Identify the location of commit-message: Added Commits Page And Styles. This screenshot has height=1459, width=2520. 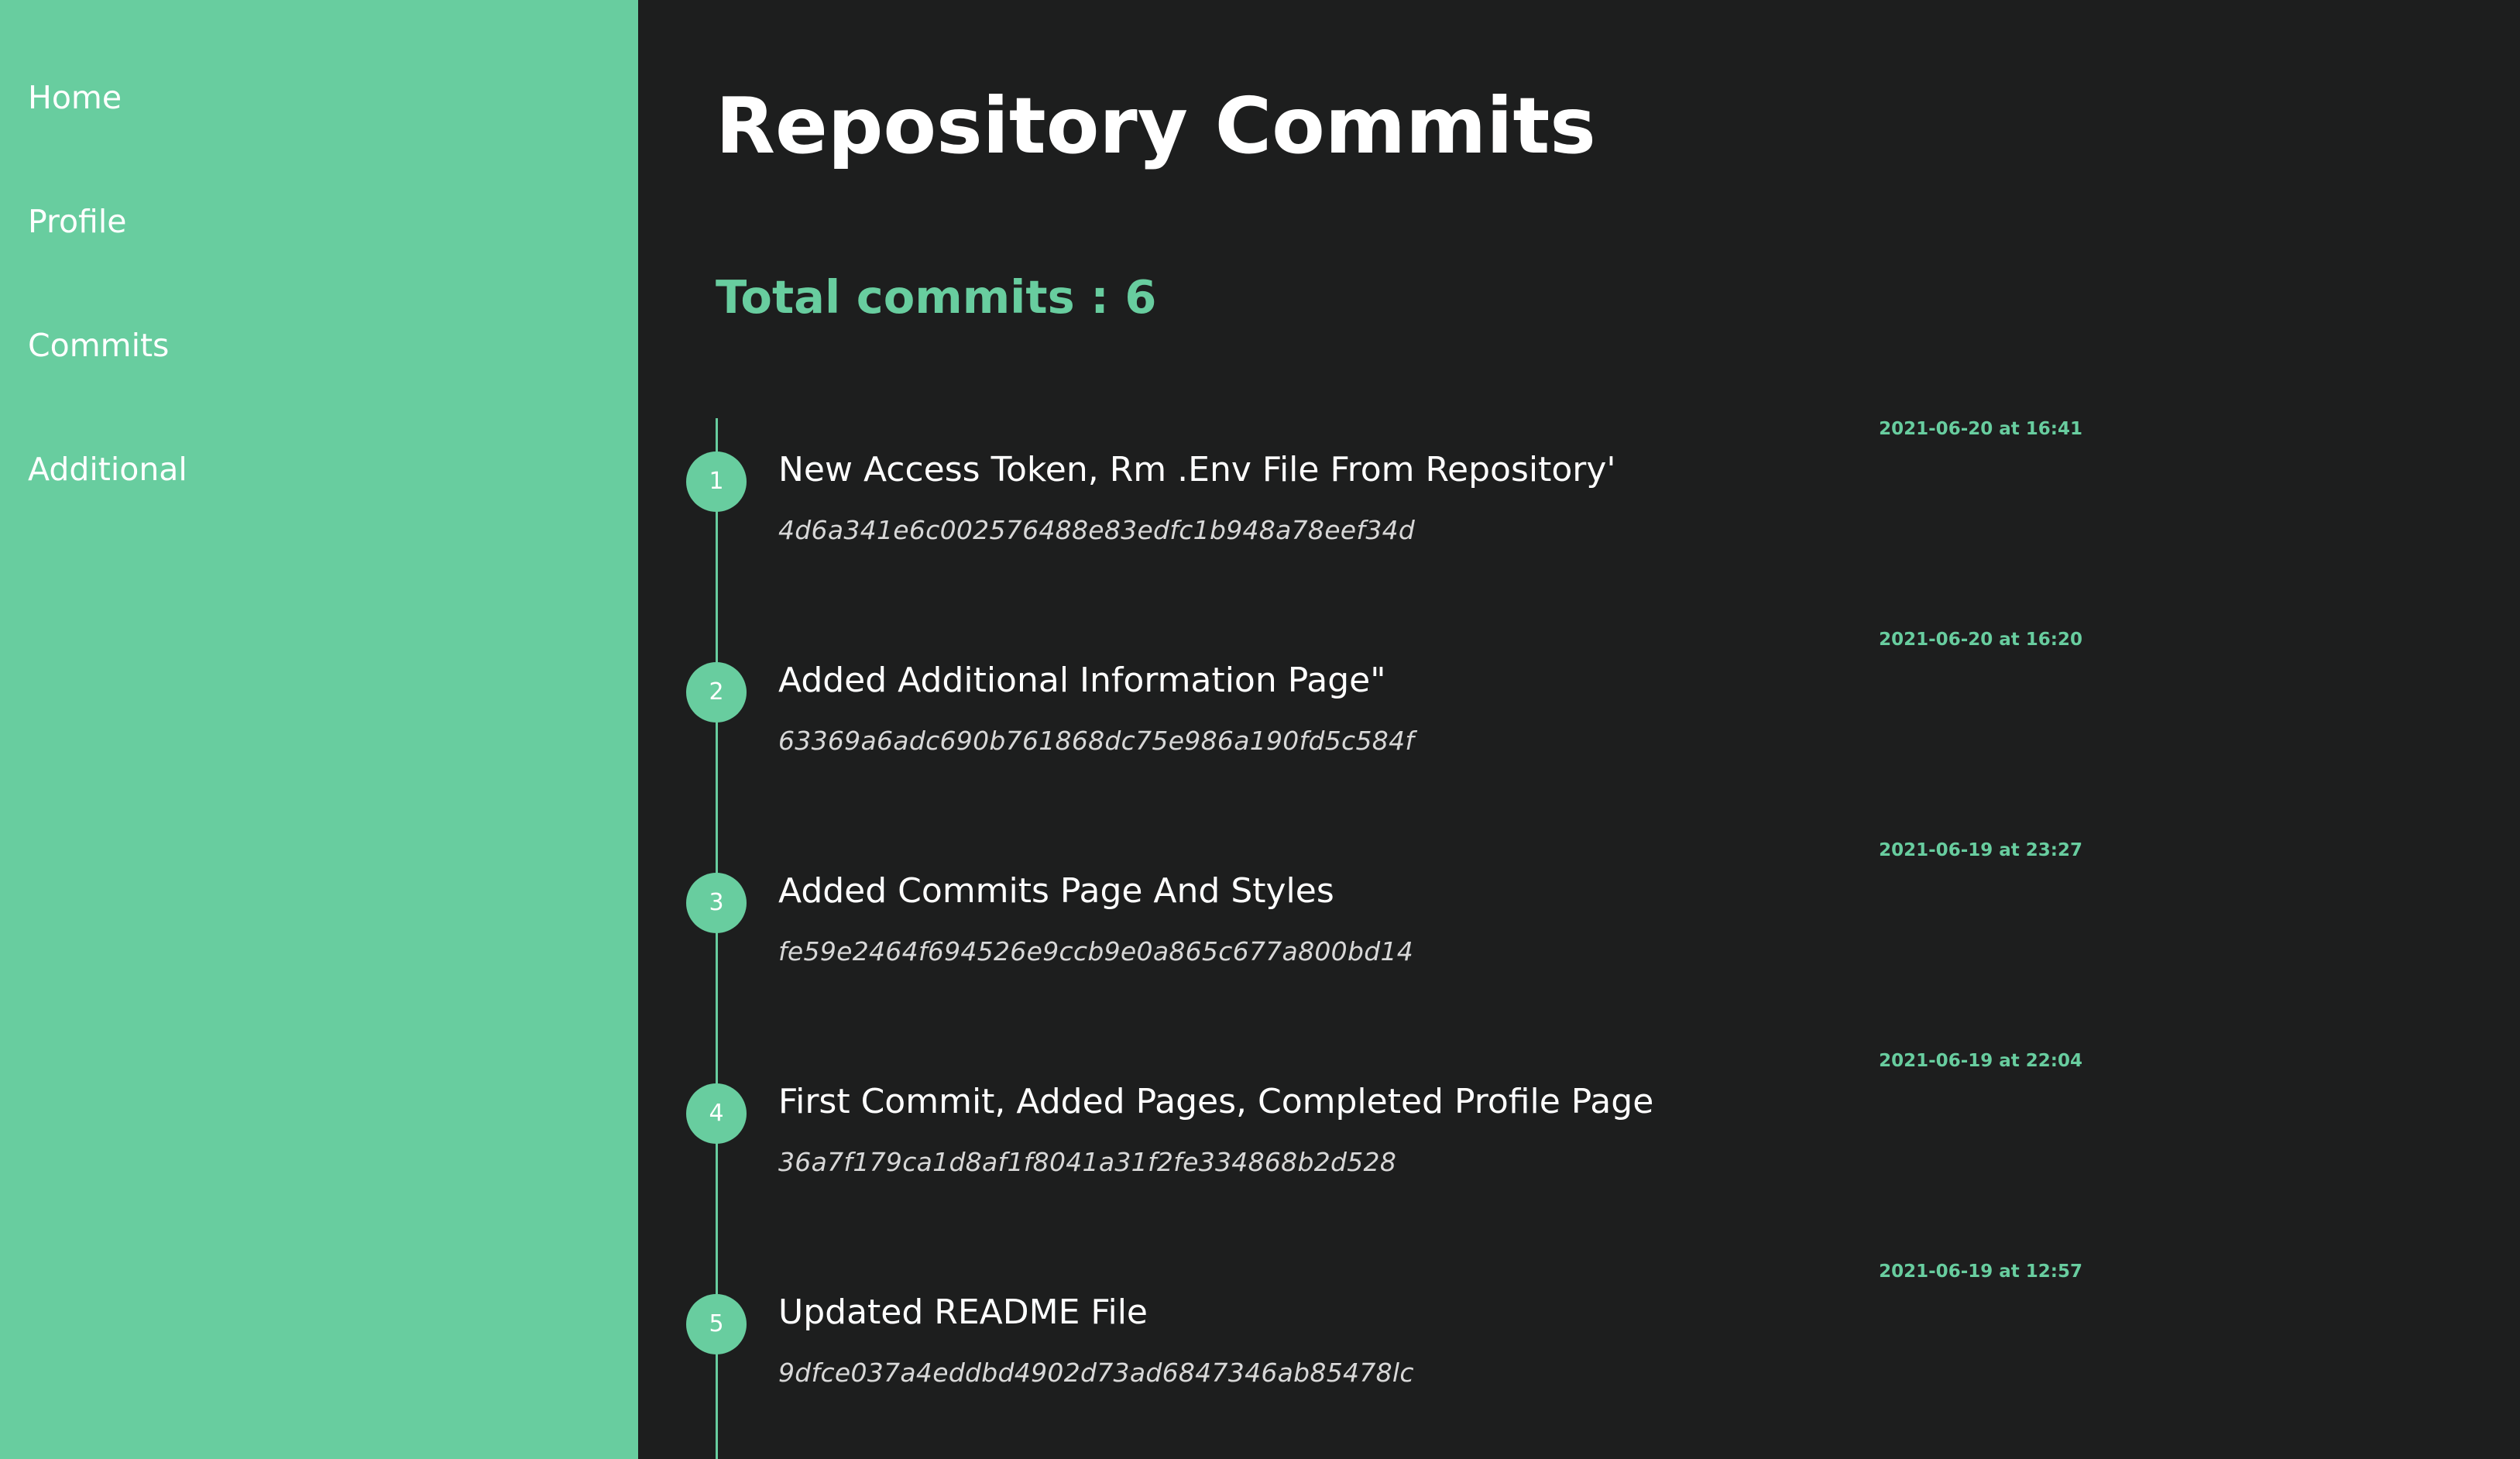
(1056, 891).